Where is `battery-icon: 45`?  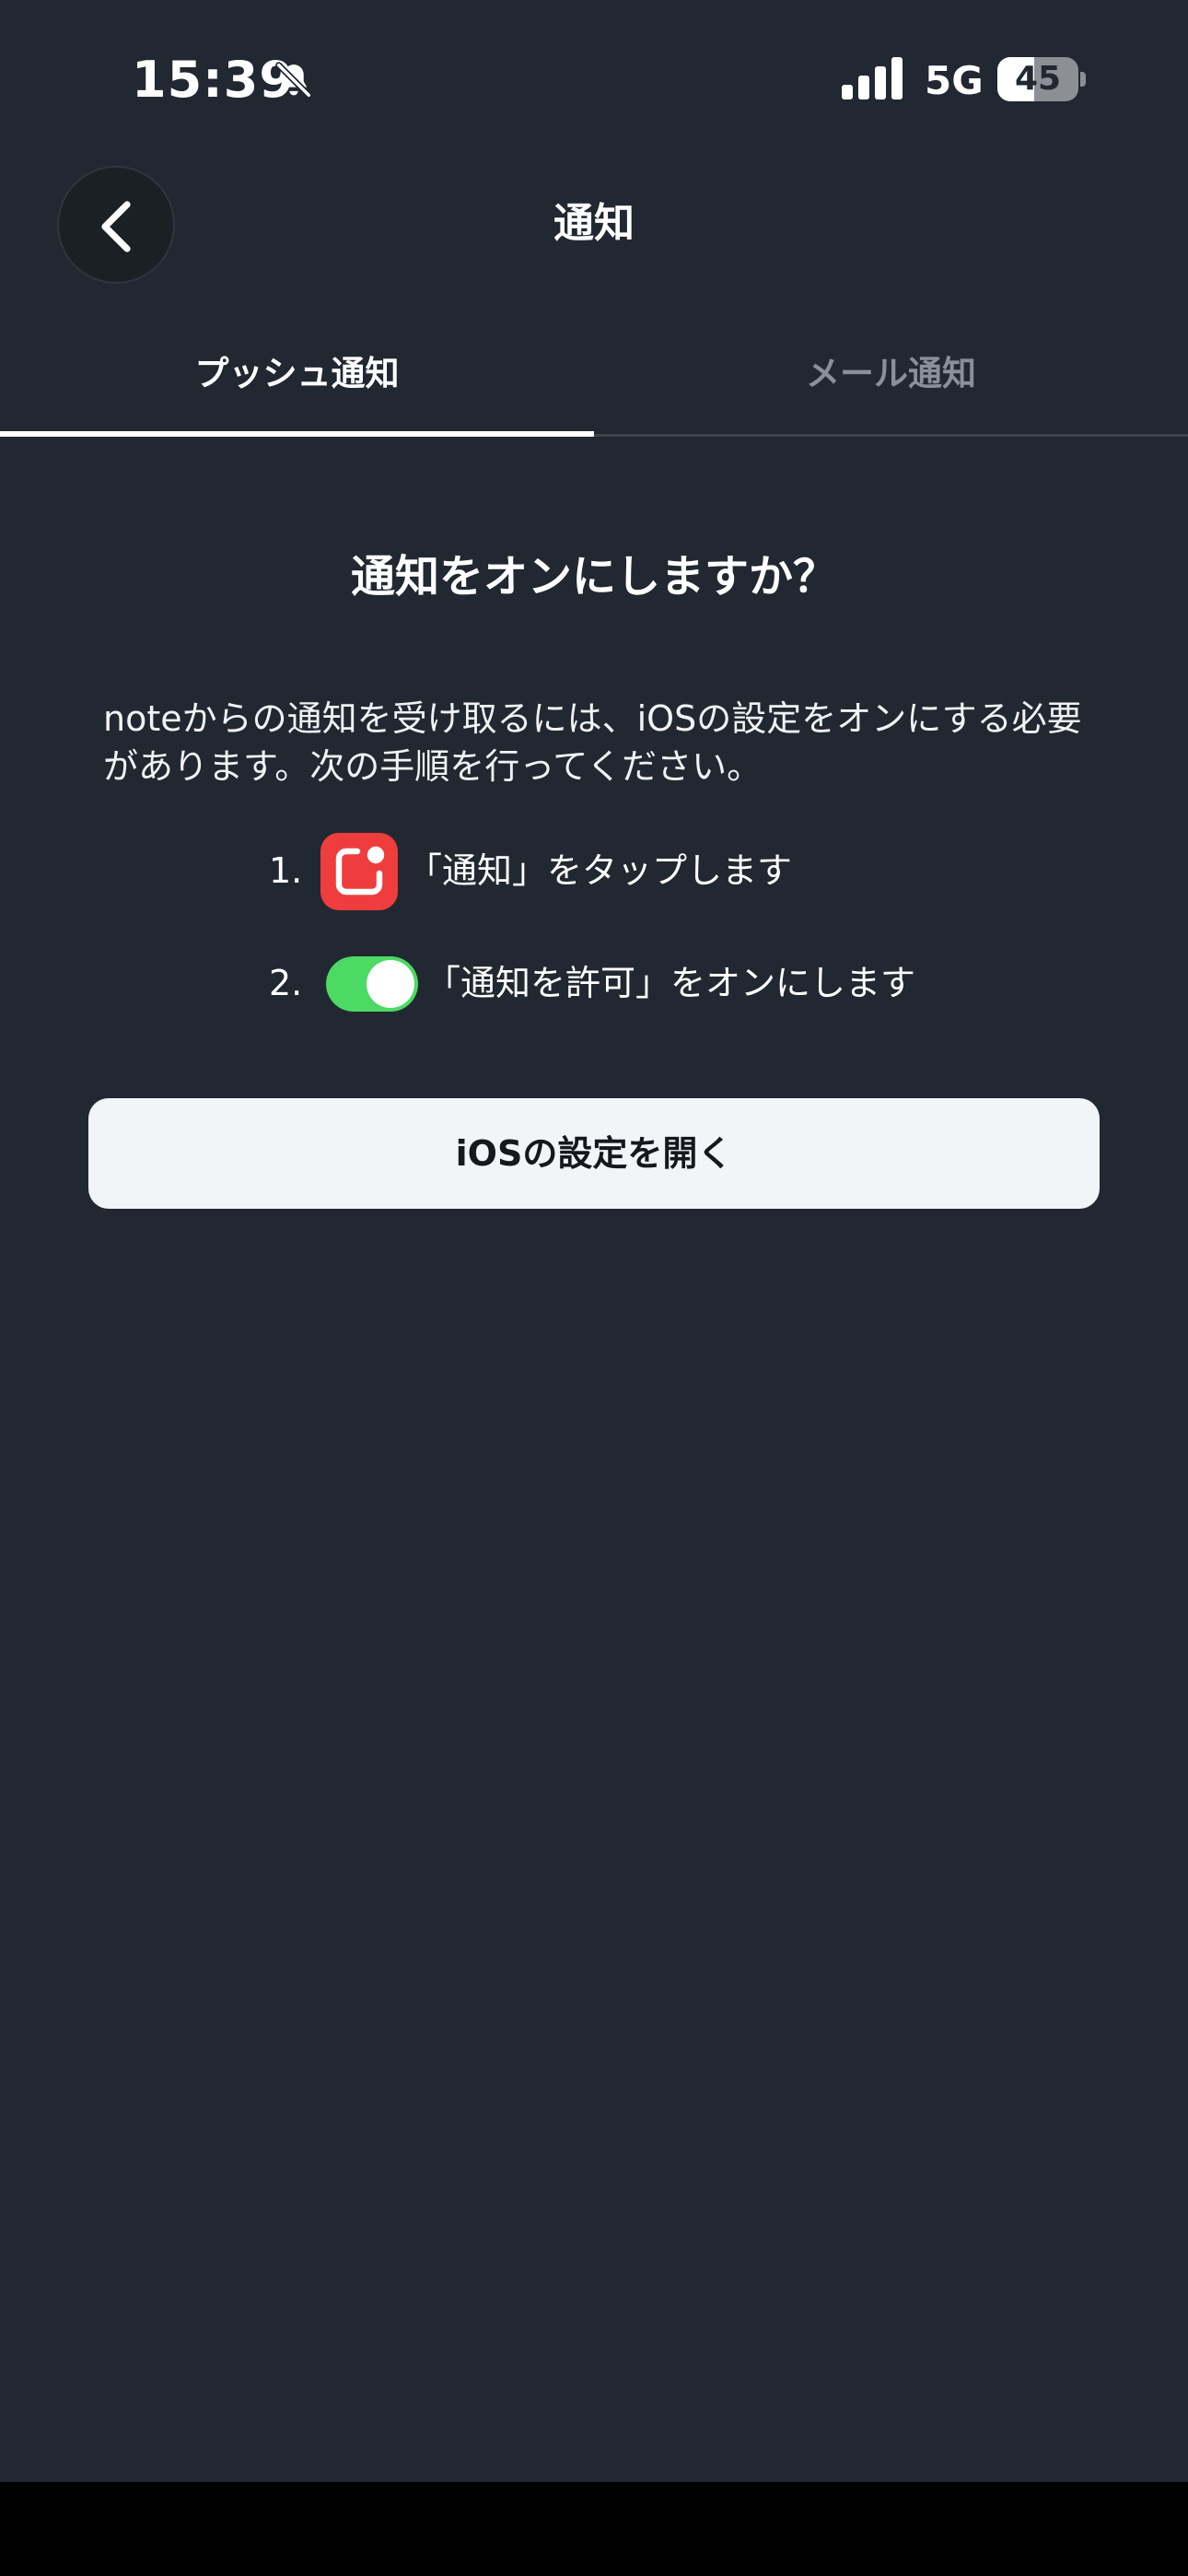
battery-icon: 45 is located at coordinates (1041, 79).